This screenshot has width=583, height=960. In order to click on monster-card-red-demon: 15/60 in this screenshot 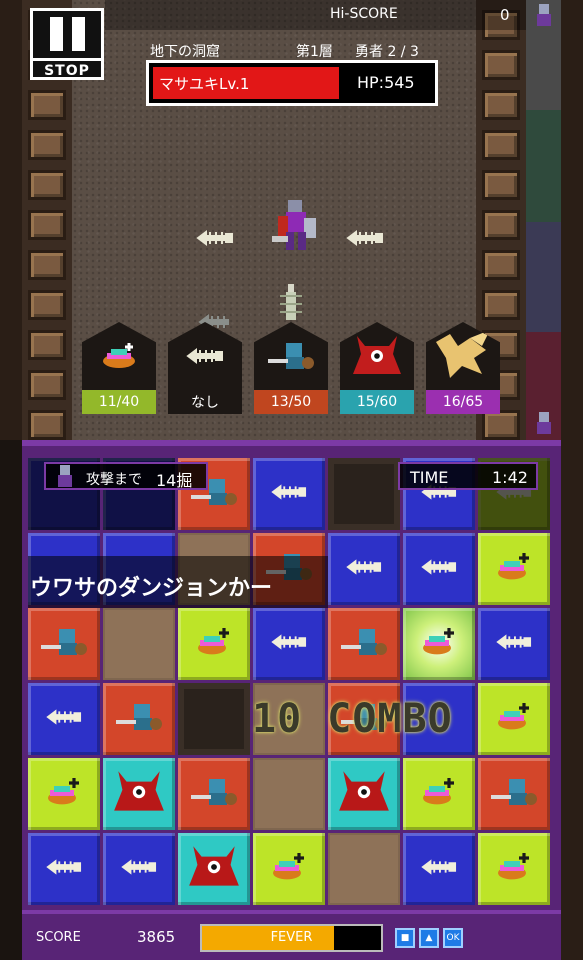, I will do `click(377, 368)`.